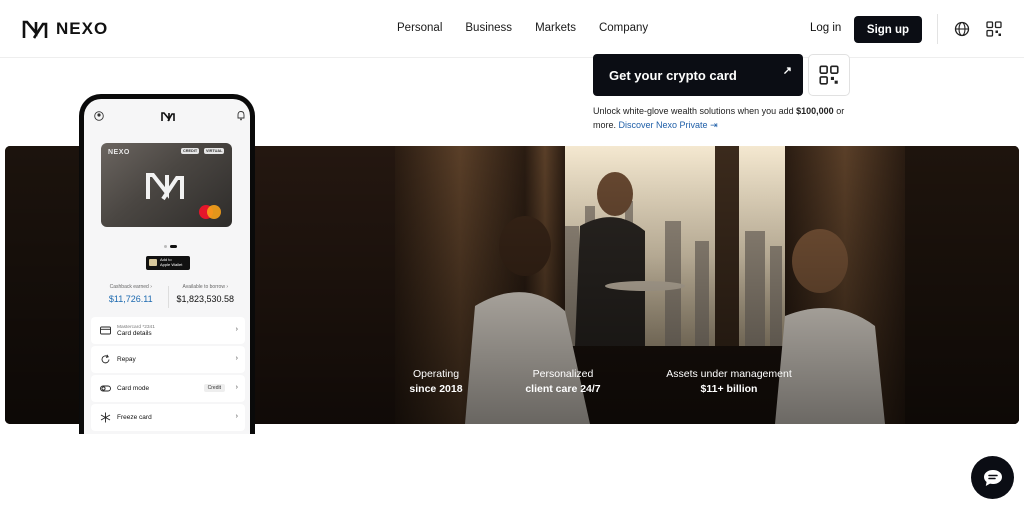  Describe the element at coordinates (165, 246) in the screenshot. I see `carousel-dot` at that location.